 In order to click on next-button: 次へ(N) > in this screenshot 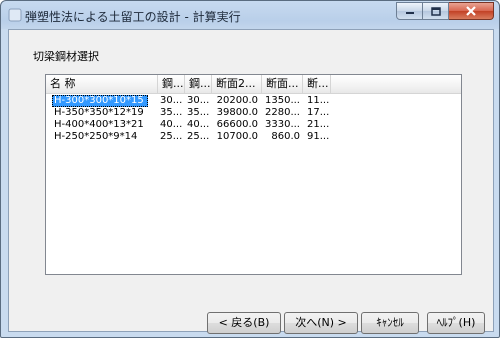, I will do `click(321, 323)`.